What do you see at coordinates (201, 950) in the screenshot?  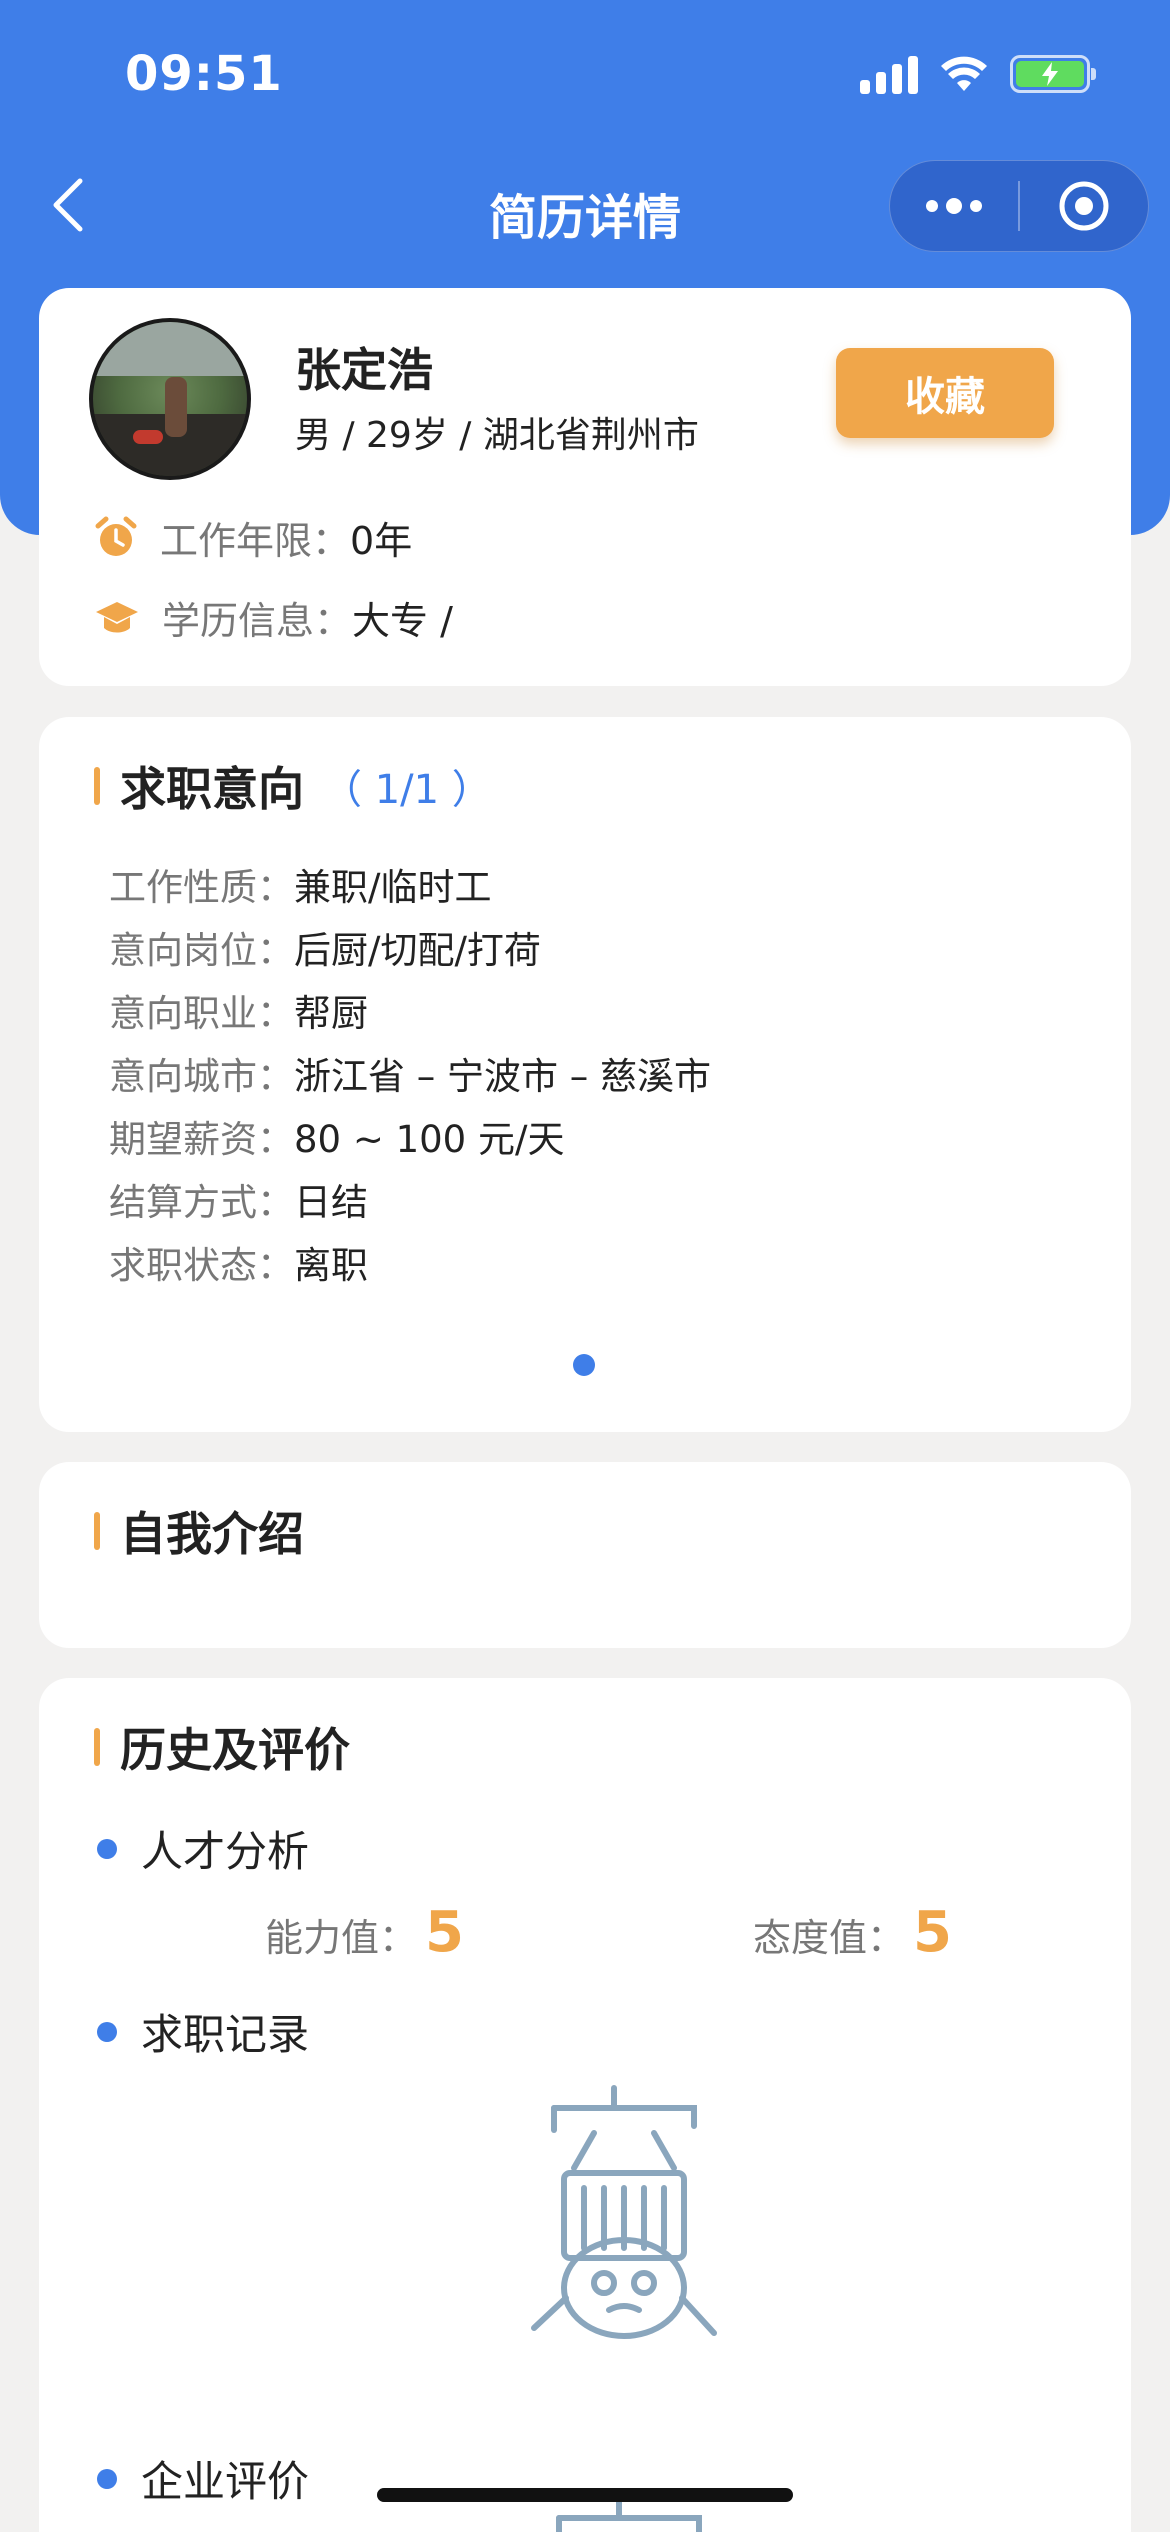 I see `intent-key: 意向岗位：` at bounding box center [201, 950].